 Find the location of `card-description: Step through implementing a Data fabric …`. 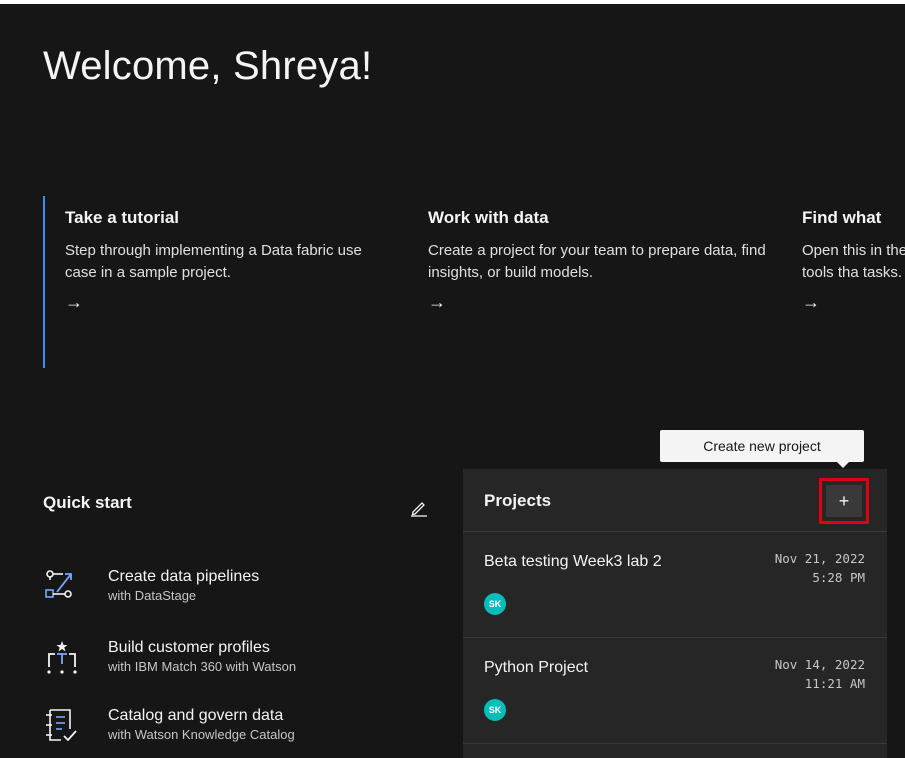

card-description: Step through implementing a Data fabric … is located at coordinates (213, 261).